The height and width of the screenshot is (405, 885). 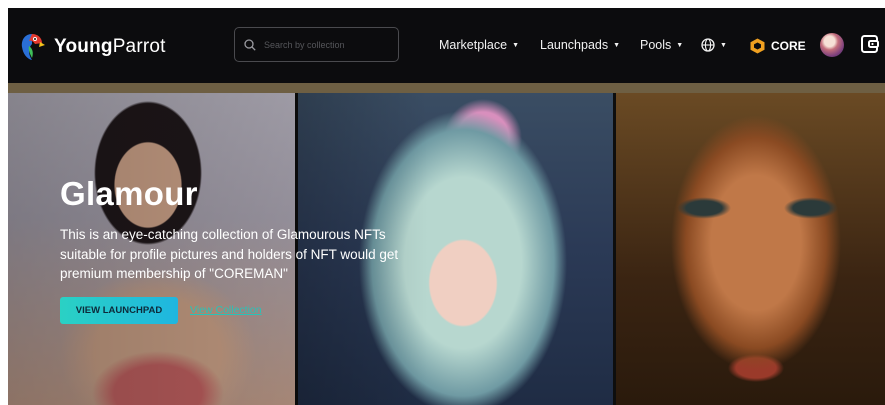 I want to click on search-icon, so click(x=250, y=44).